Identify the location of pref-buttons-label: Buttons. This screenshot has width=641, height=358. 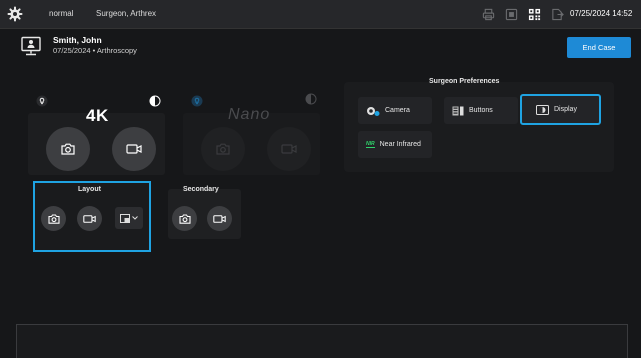
(481, 110).